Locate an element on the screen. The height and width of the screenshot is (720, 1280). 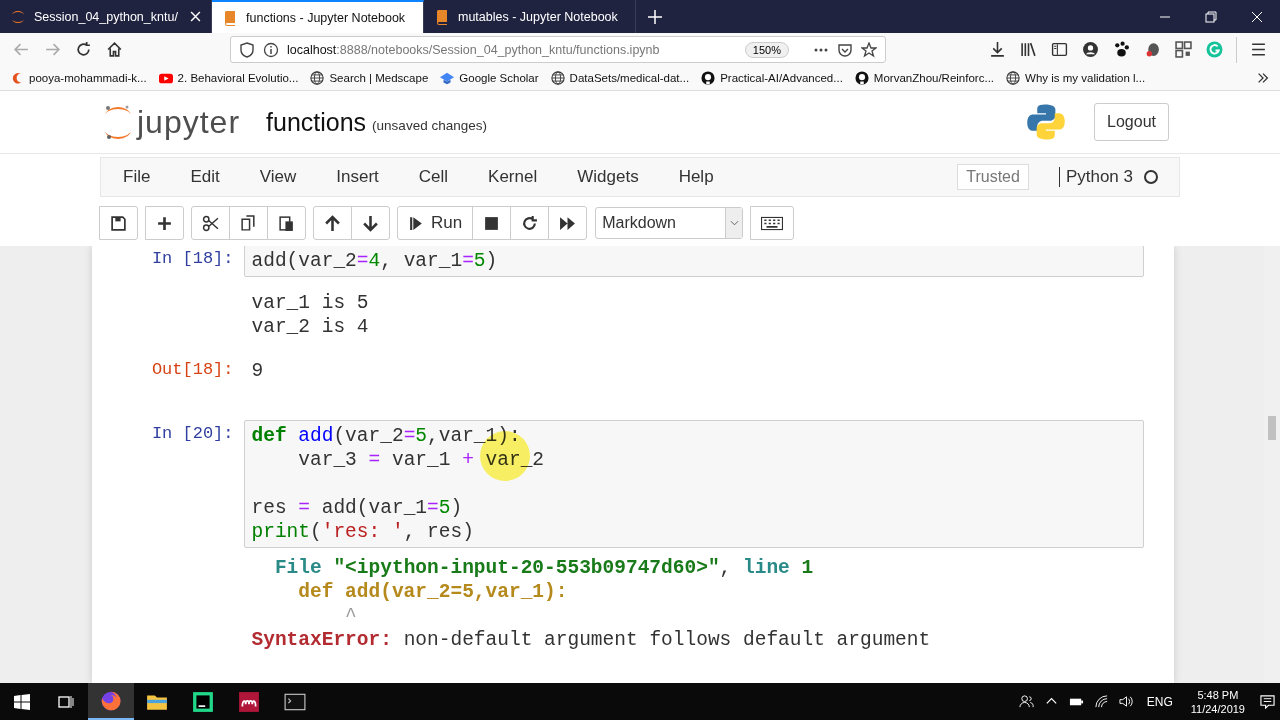
taskbar-app is located at coordinates (111, 701).